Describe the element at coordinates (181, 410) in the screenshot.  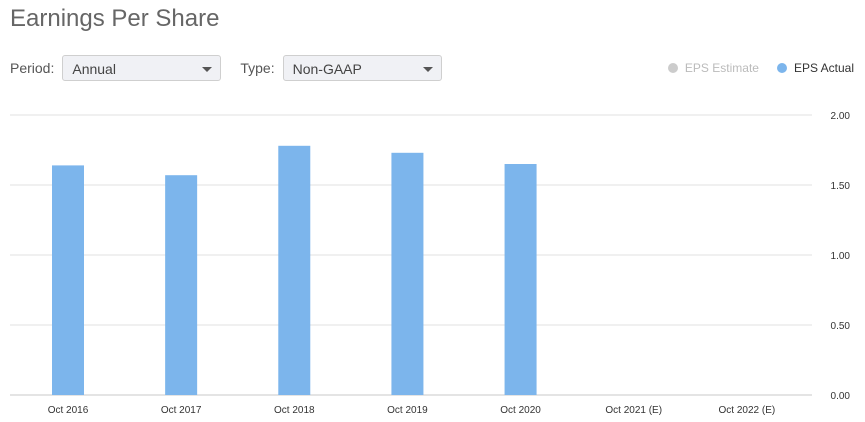
I see `x-tick-label: Oct 2017` at that location.